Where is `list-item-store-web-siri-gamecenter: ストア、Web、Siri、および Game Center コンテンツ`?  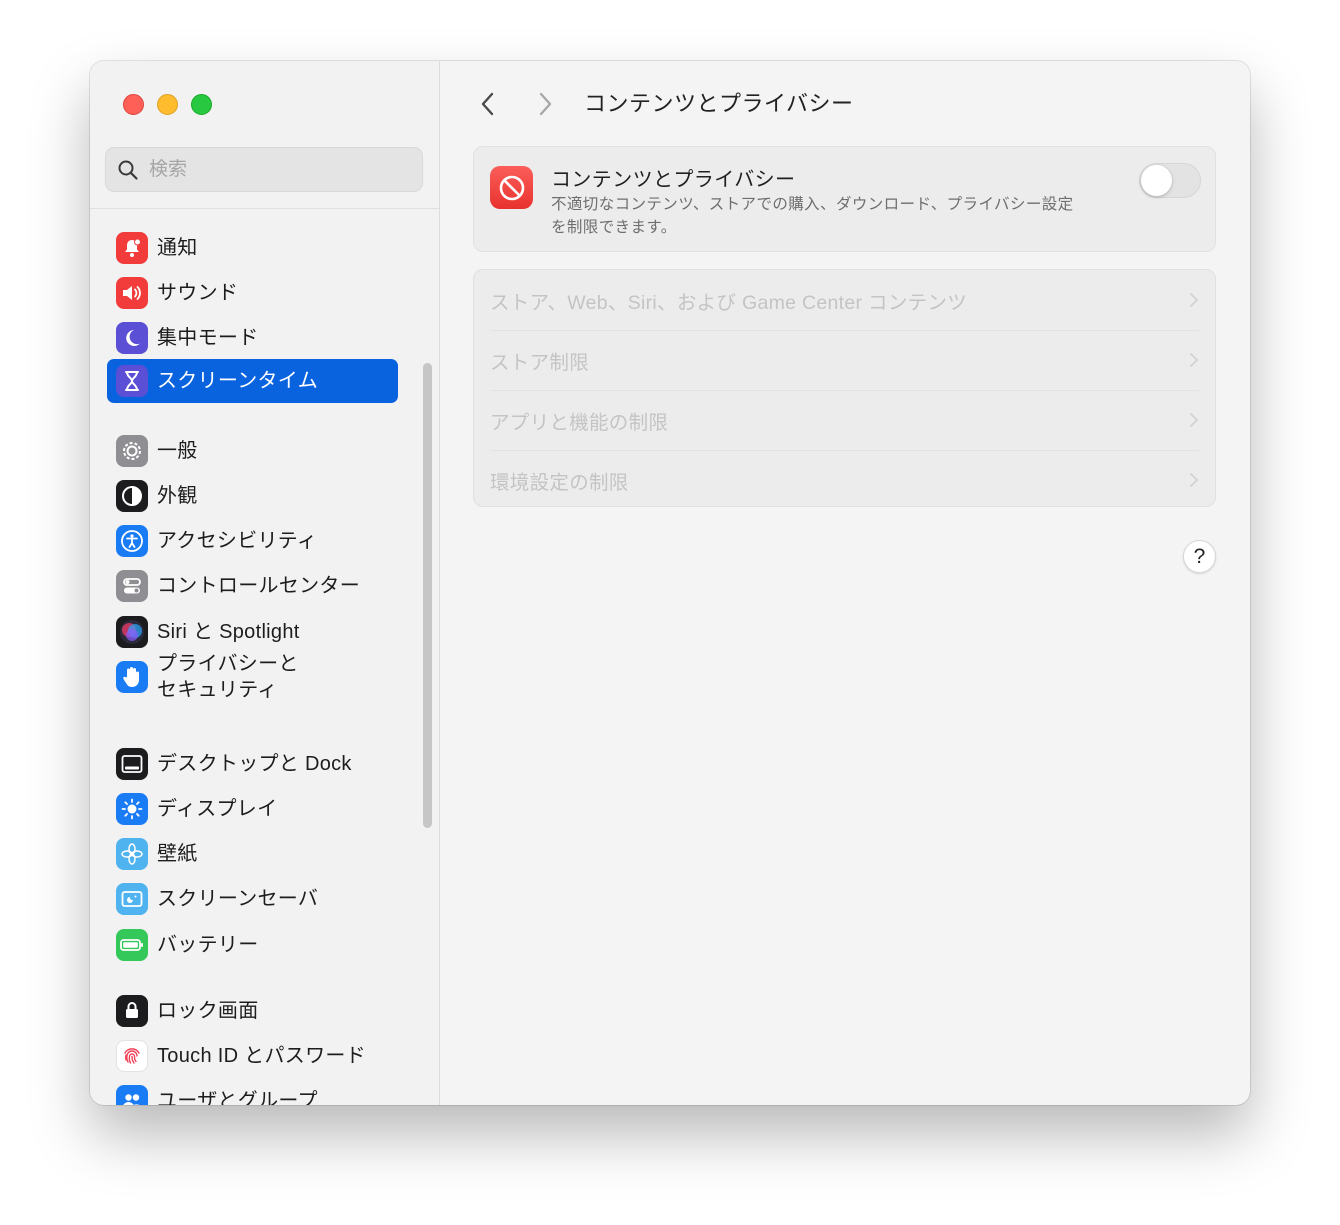
list-item-store-web-siri-gamecenter: ストア、Web、Siri、および Game Center コンテンツ is located at coordinates (844, 300).